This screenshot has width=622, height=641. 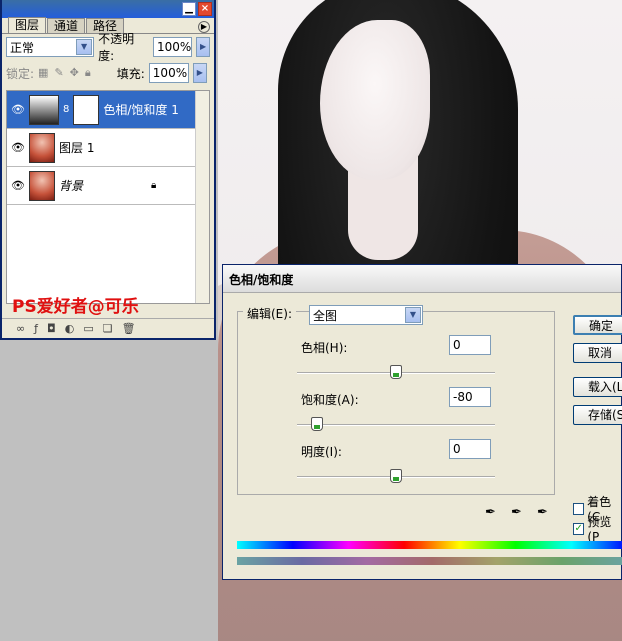 I want to click on photo-face, so click(x=375, y=100).